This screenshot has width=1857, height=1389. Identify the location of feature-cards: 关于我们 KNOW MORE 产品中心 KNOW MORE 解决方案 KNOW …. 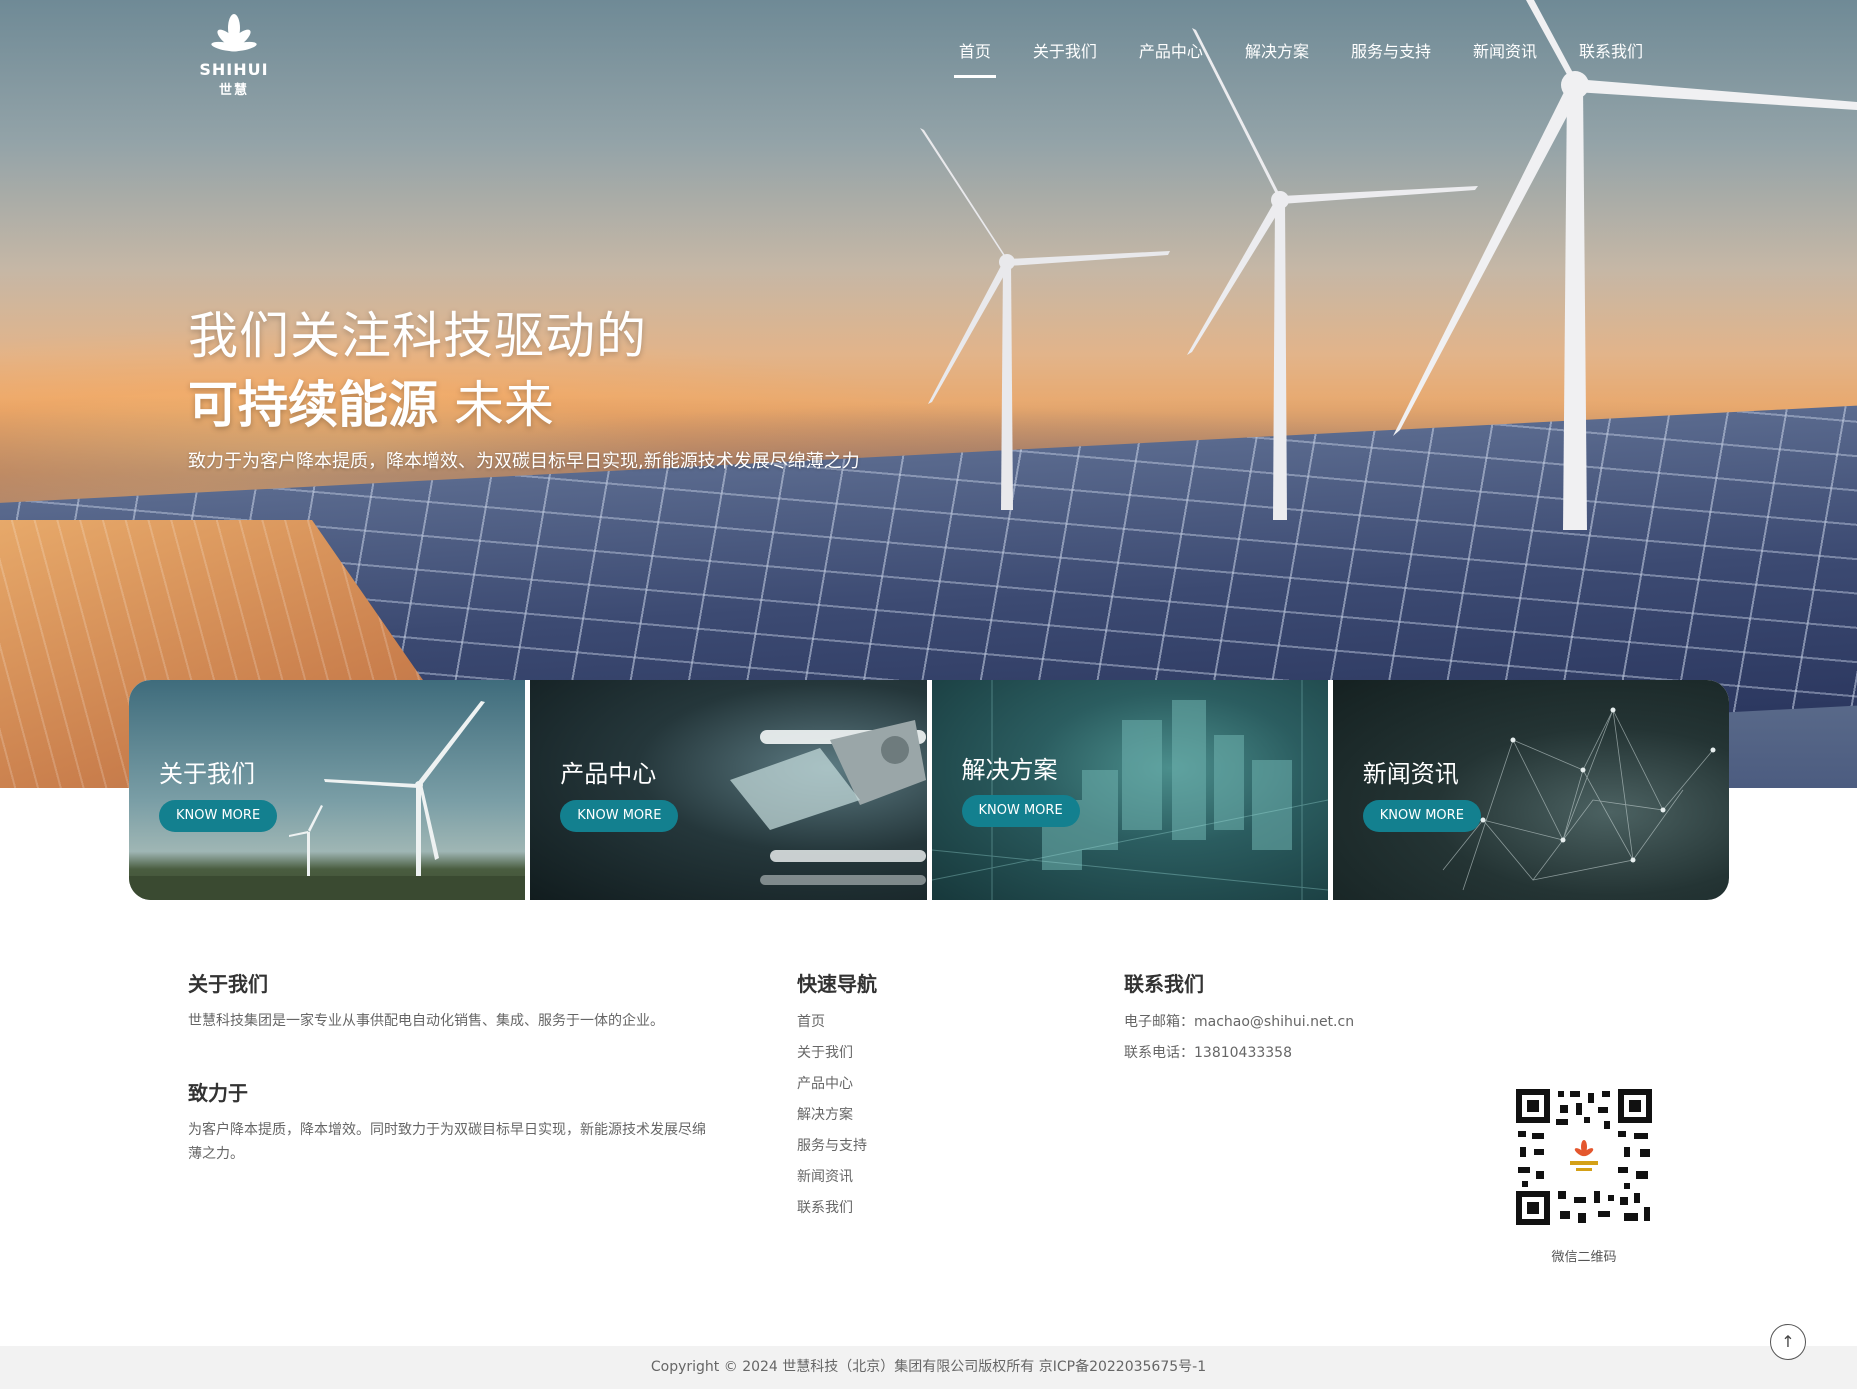
(929, 790).